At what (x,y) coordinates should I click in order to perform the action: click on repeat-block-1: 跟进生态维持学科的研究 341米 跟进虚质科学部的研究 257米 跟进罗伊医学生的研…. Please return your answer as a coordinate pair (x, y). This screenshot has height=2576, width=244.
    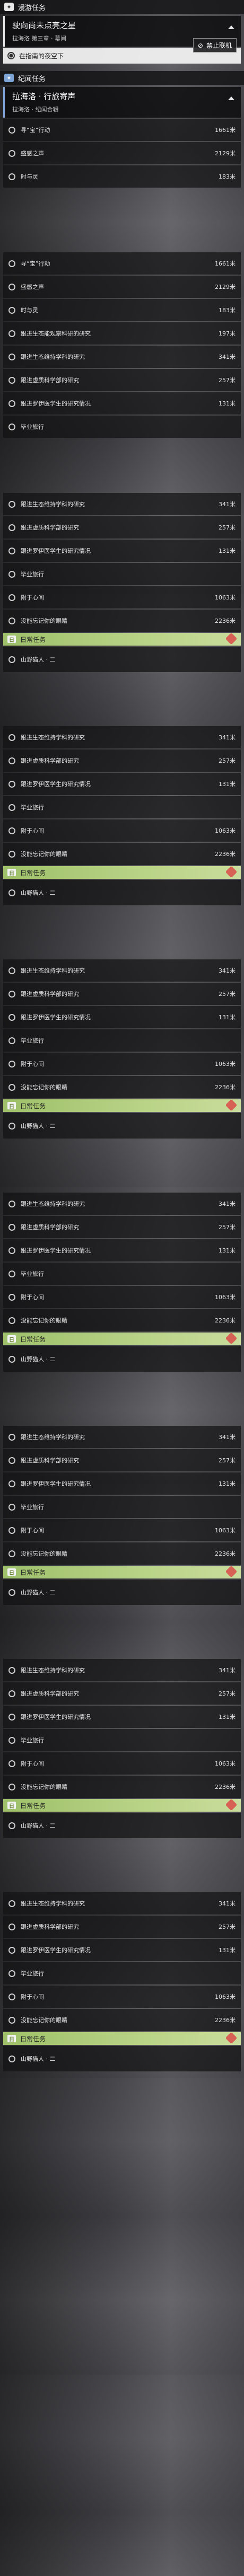
    Looking at the image, I should click on (122, 562).